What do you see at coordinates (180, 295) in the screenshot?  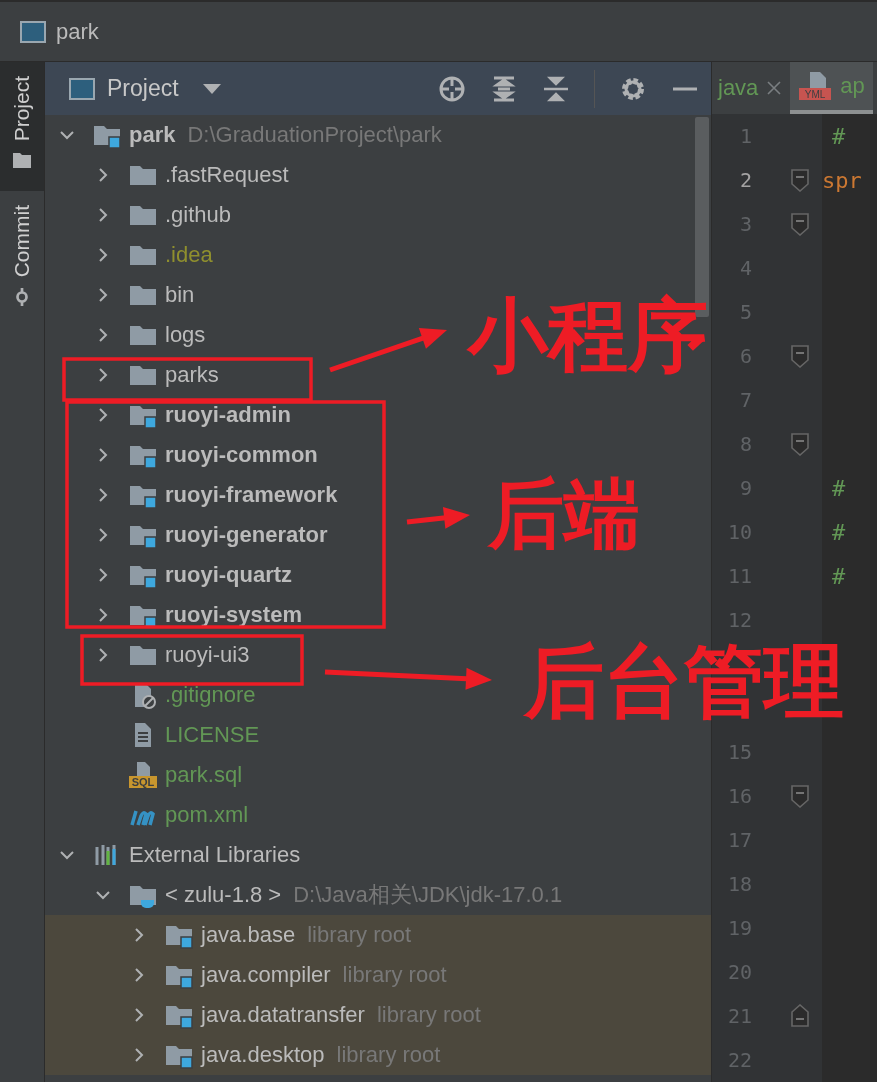 I see `tree-item: bin` at bounding box center [180, 295].